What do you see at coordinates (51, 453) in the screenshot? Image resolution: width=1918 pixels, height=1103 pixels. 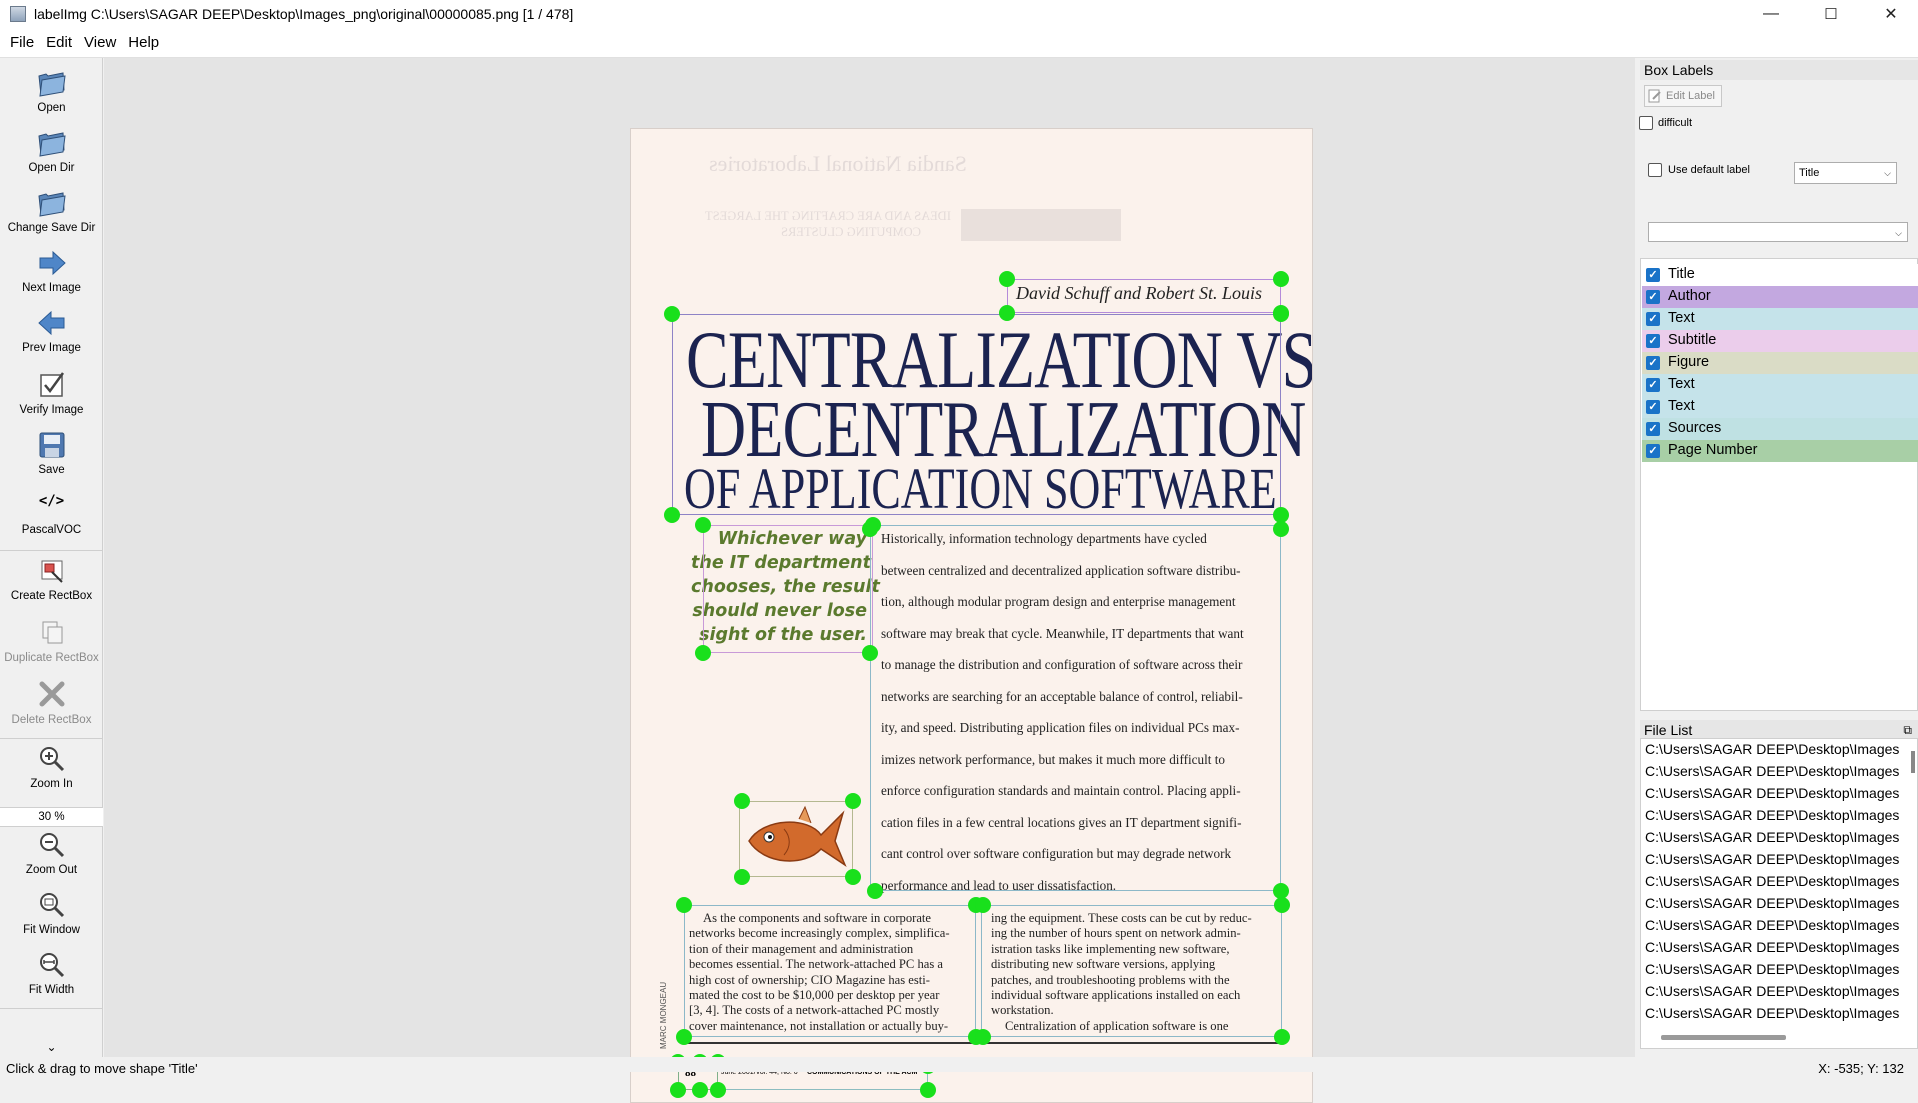 I see `save-button: Save` at bounding box center [51, 453].